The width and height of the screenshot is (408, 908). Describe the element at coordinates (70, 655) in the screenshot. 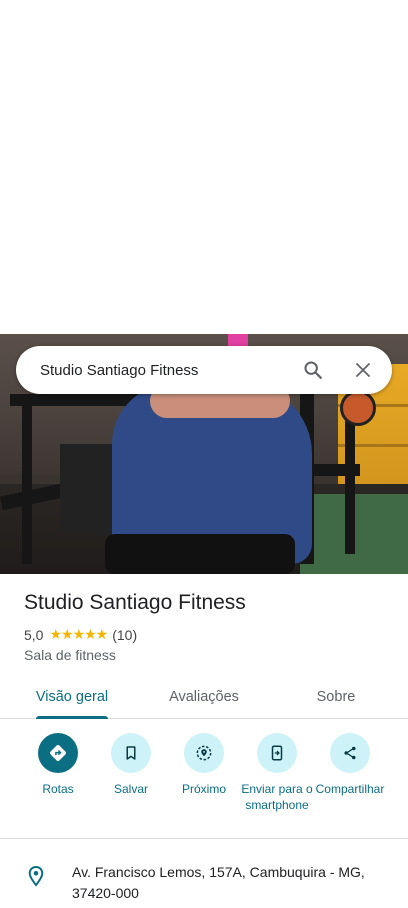

I see `place-category: Sala de fitness` at that location.